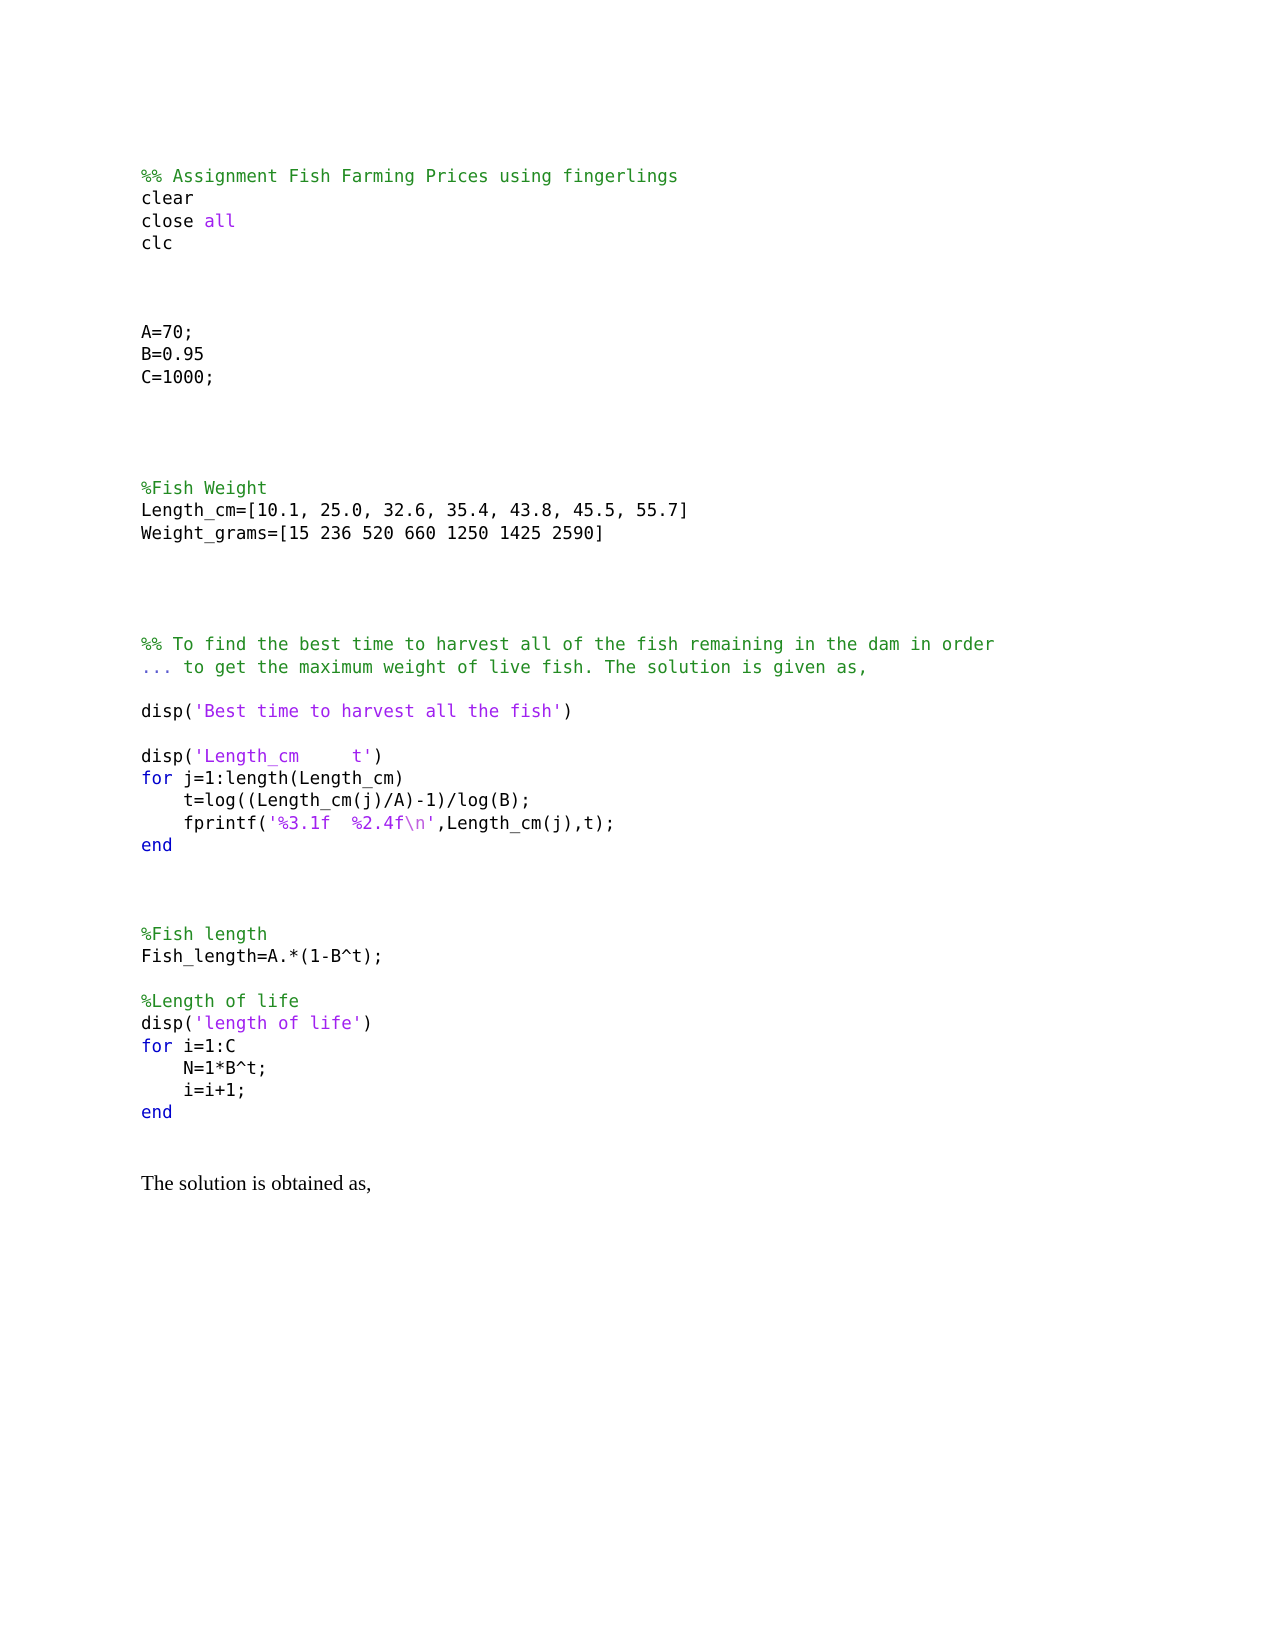 The height and width of the screenshot is (1650, 1275). I want to click on code-token: 'length of life', so click(278, 1024).